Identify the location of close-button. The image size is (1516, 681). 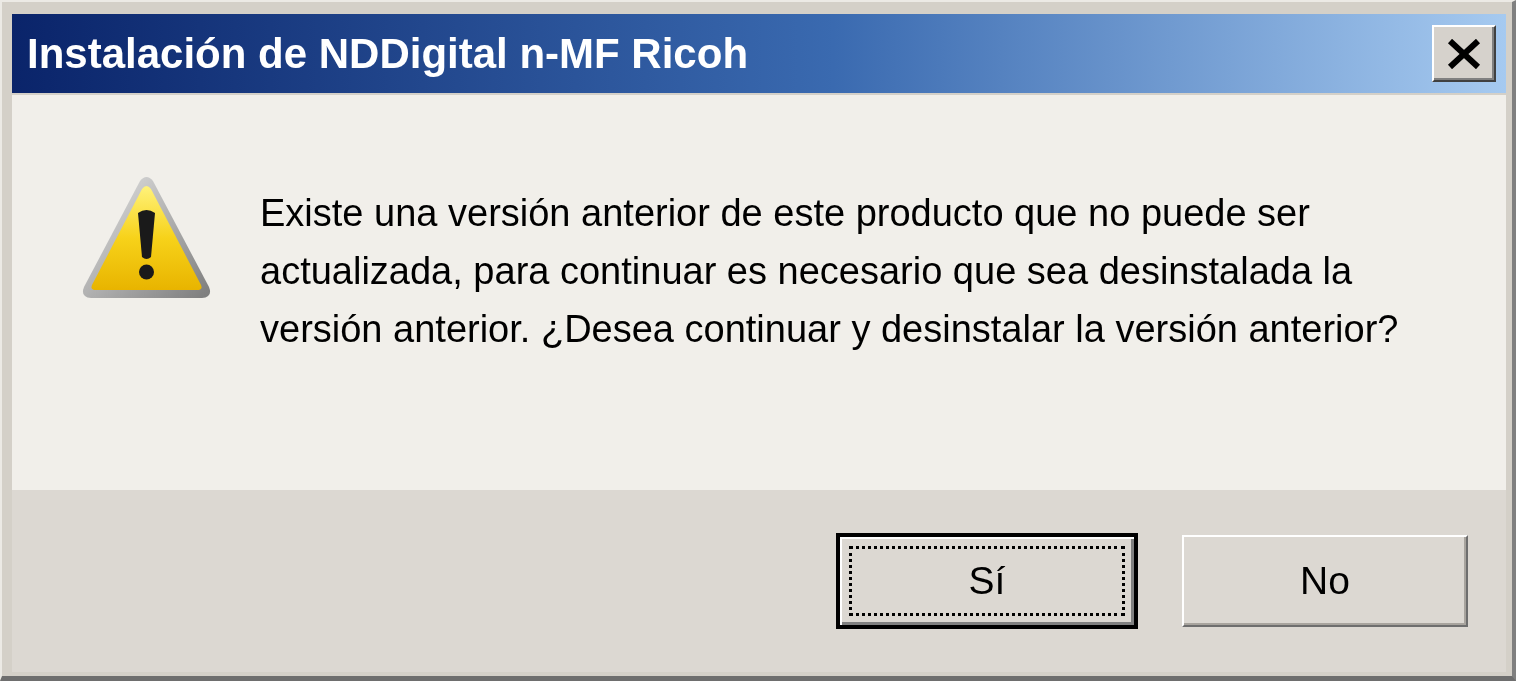
(1464, 53).